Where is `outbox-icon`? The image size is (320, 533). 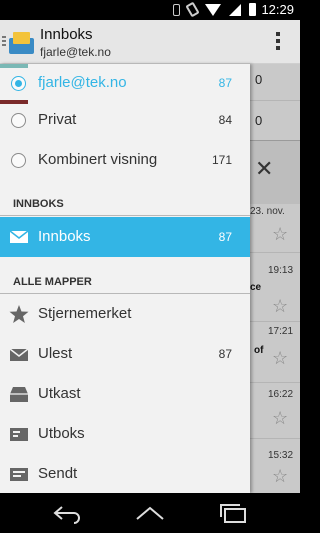 outbox-icon is located at coordinates (19, 434).